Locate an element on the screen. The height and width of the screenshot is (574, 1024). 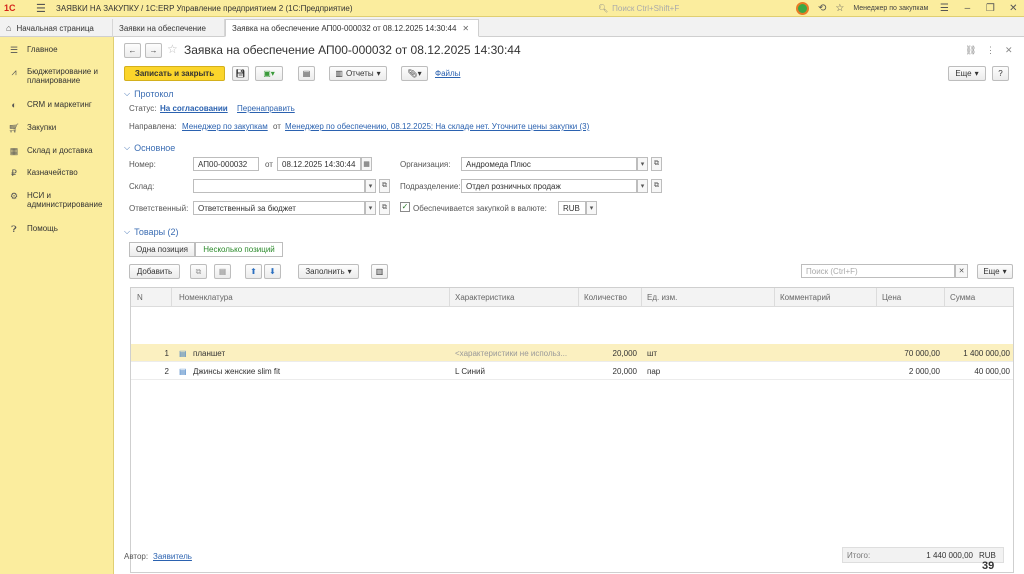
currency-dropdown-icon: ▾ is located at coordinates (591, 208).